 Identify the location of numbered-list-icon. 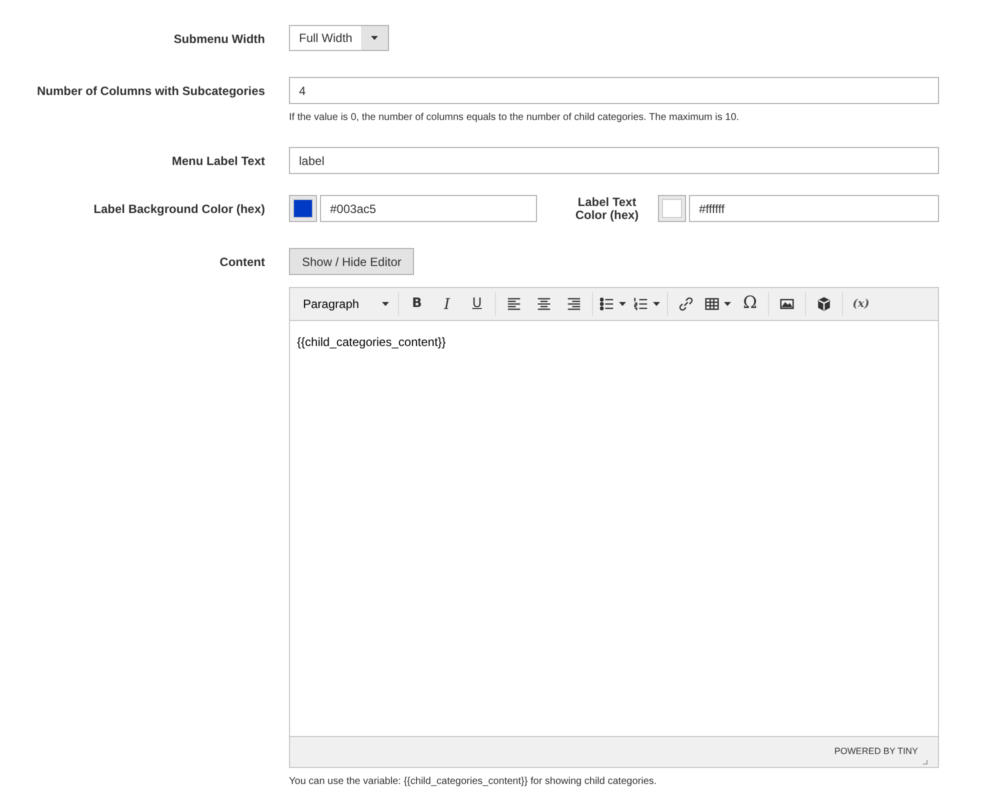
(641, 304).